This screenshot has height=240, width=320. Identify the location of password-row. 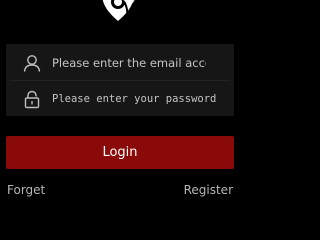
(120, 98).